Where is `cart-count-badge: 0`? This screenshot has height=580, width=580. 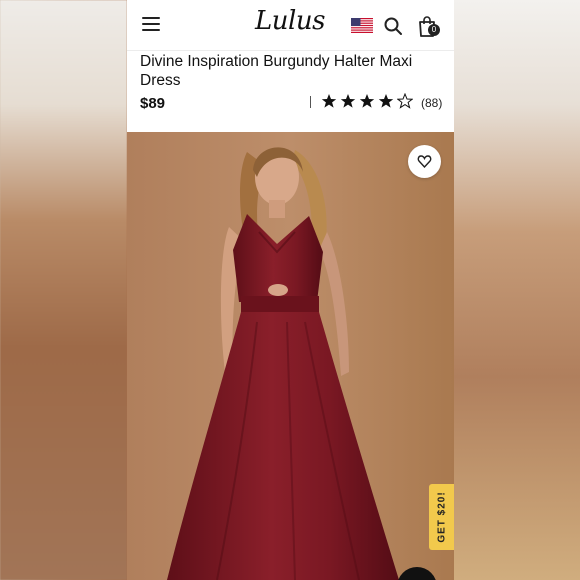
cart-count-badge: 0 is located at coordinates (434, 30).